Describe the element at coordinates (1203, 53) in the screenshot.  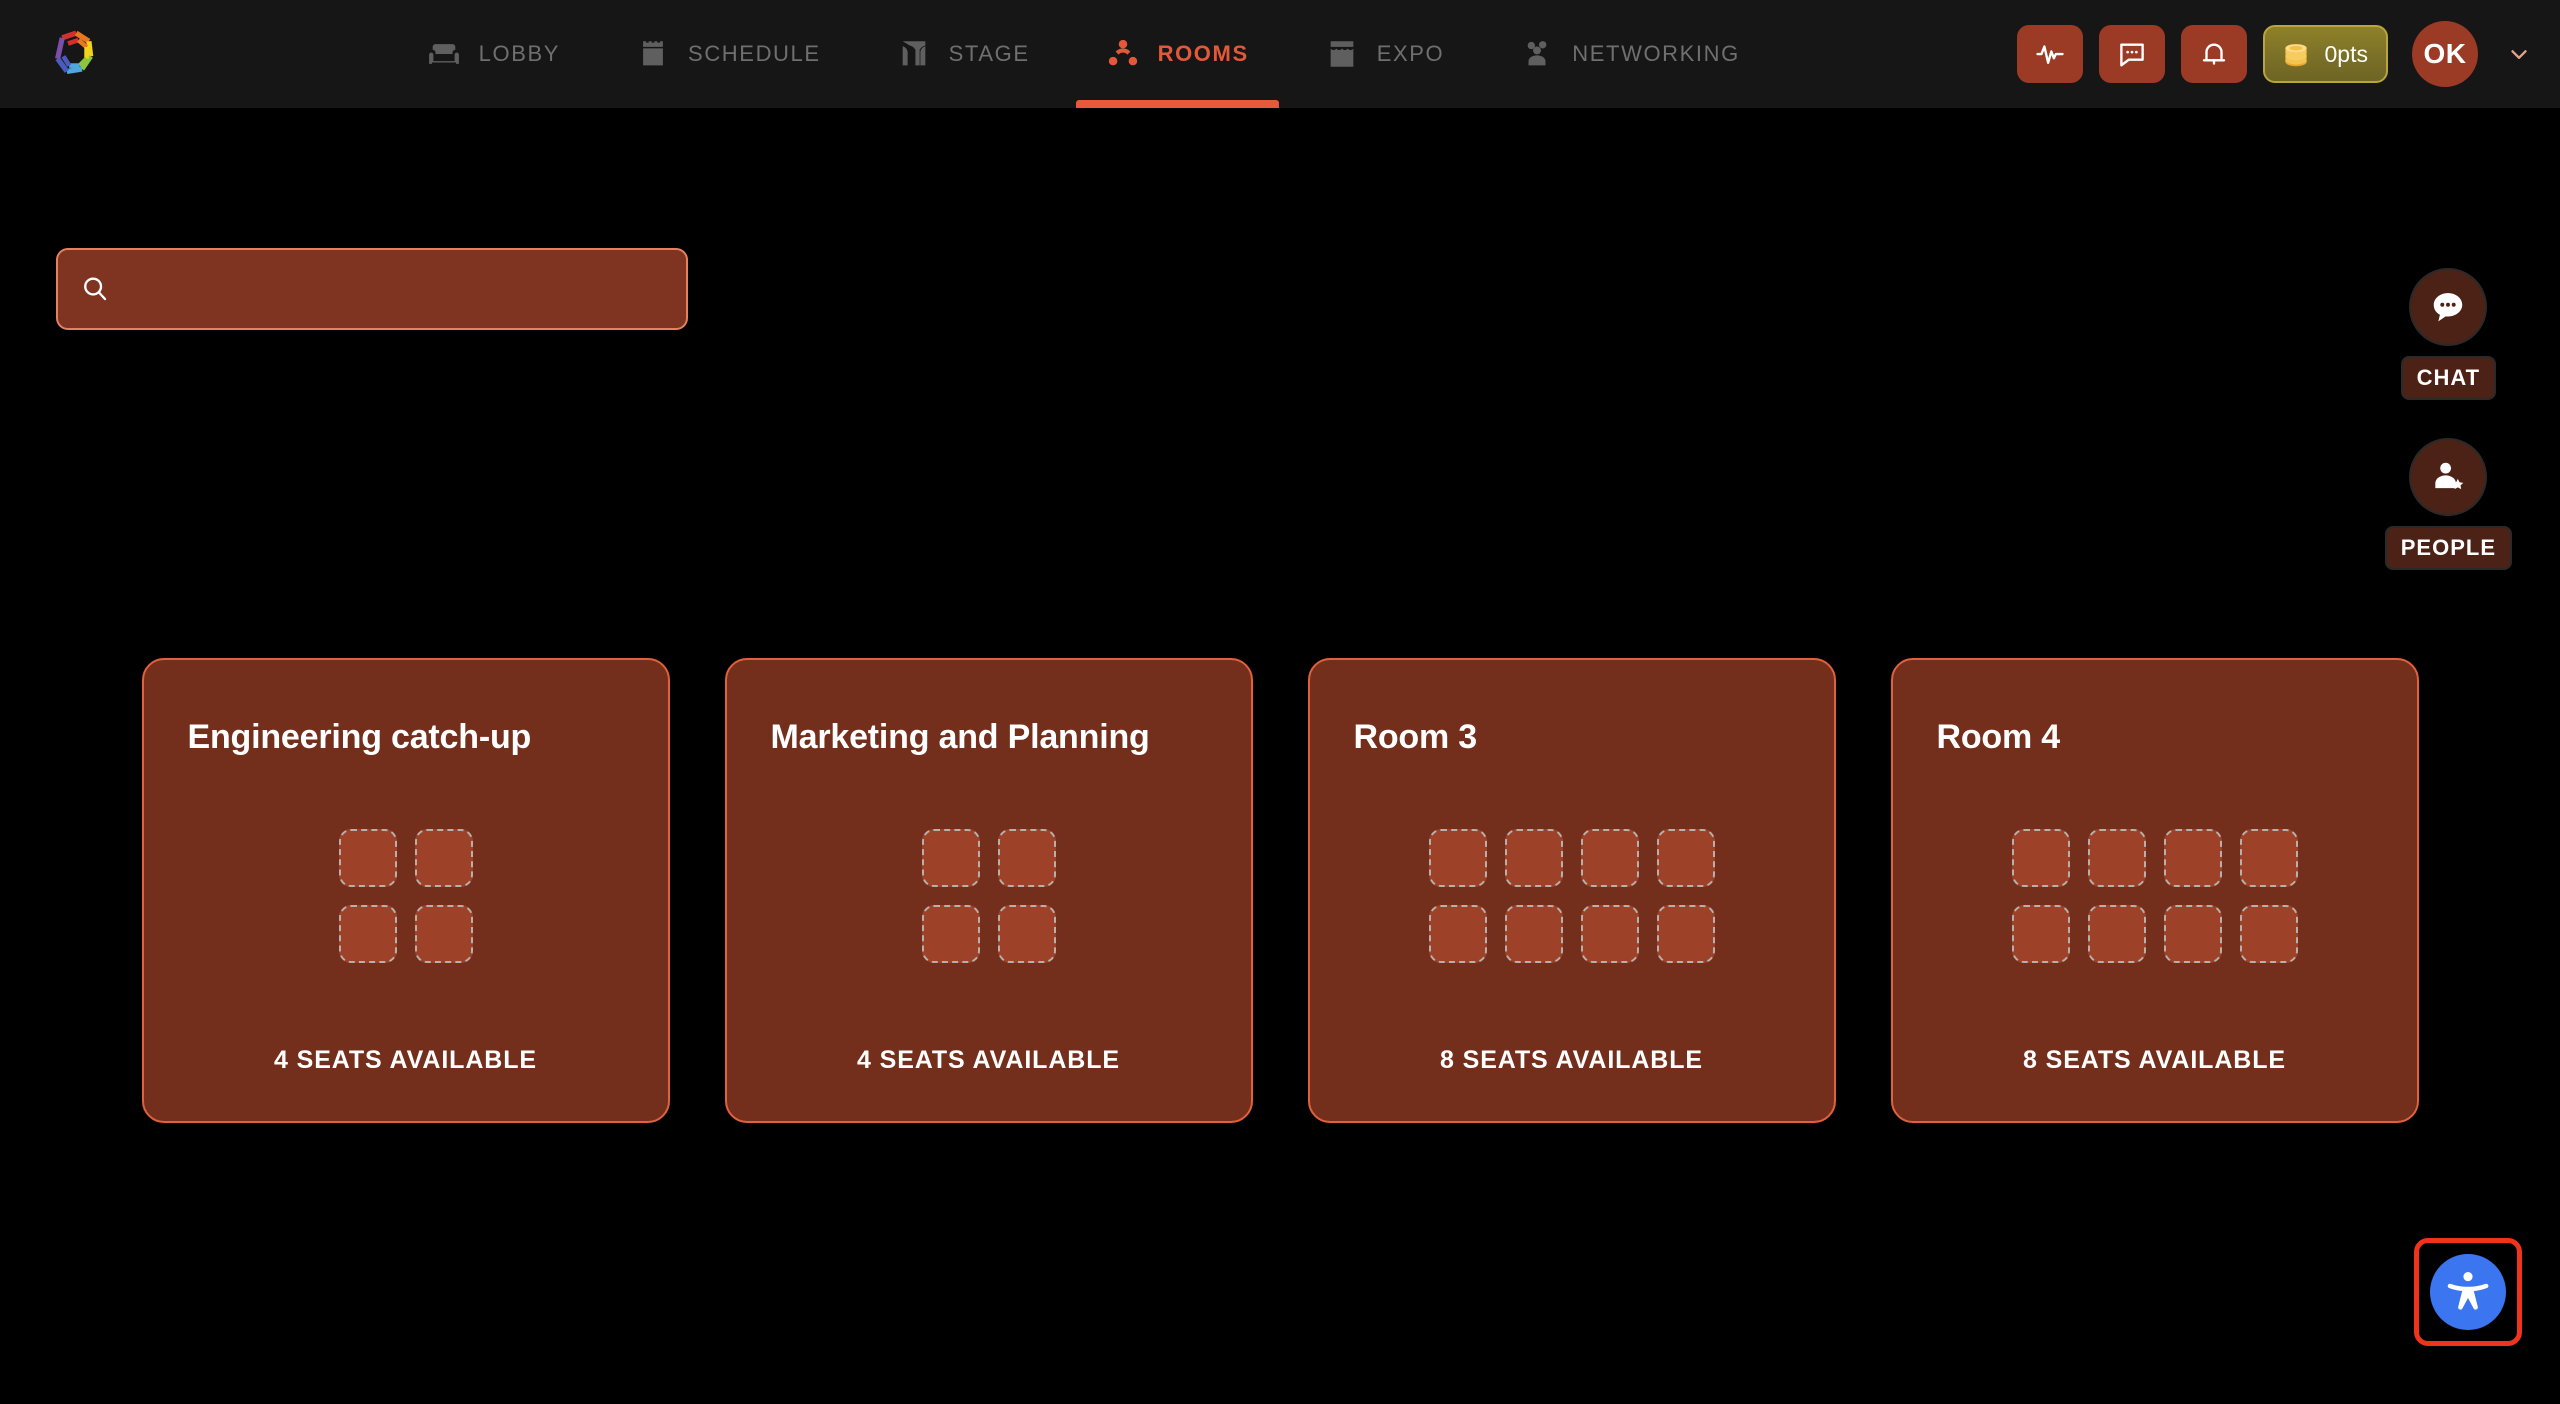
I see `nav-label-rooms: ROOMS` at that location.